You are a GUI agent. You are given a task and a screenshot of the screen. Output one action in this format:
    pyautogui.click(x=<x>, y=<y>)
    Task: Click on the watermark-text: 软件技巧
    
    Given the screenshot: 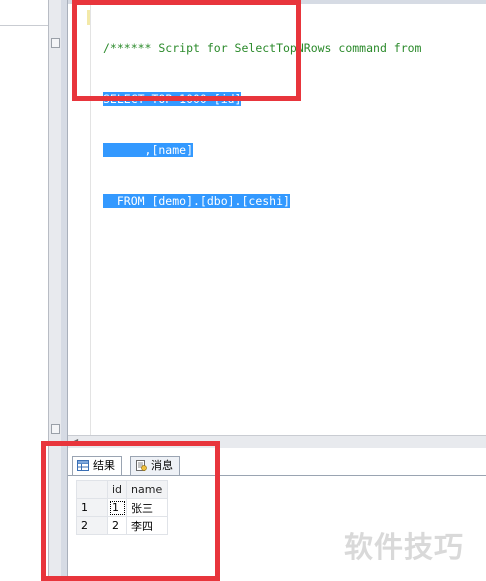 What is the action you would take?
    pyautogui.click(x=404, y=547)
    